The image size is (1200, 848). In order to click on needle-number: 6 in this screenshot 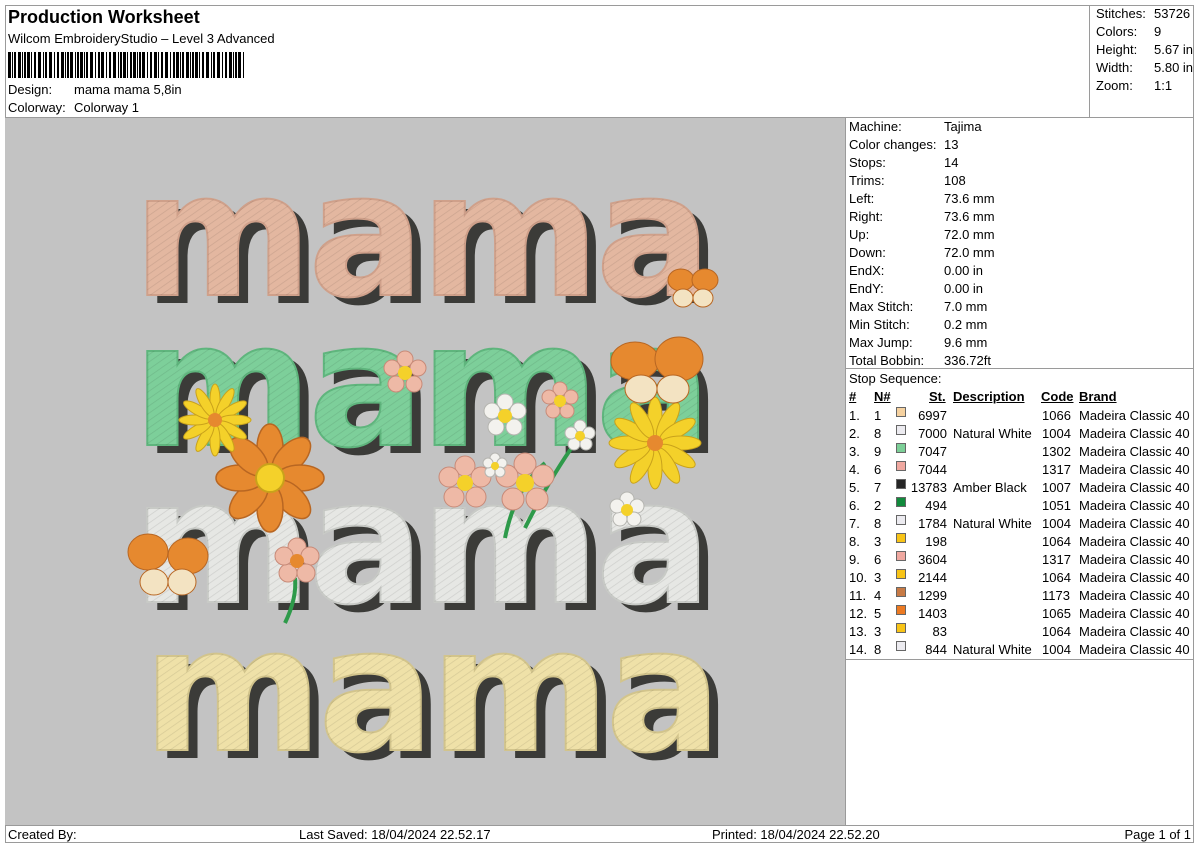, I will do `click(878, 469)`.